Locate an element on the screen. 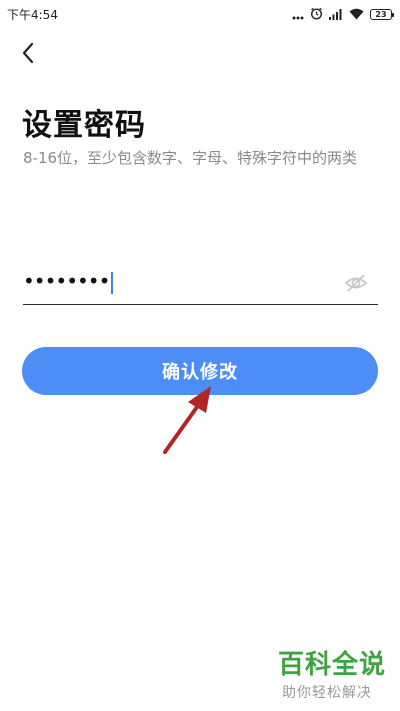 The image size is (400, 711). chevron-left-icon is located at coordinates (28, 53).